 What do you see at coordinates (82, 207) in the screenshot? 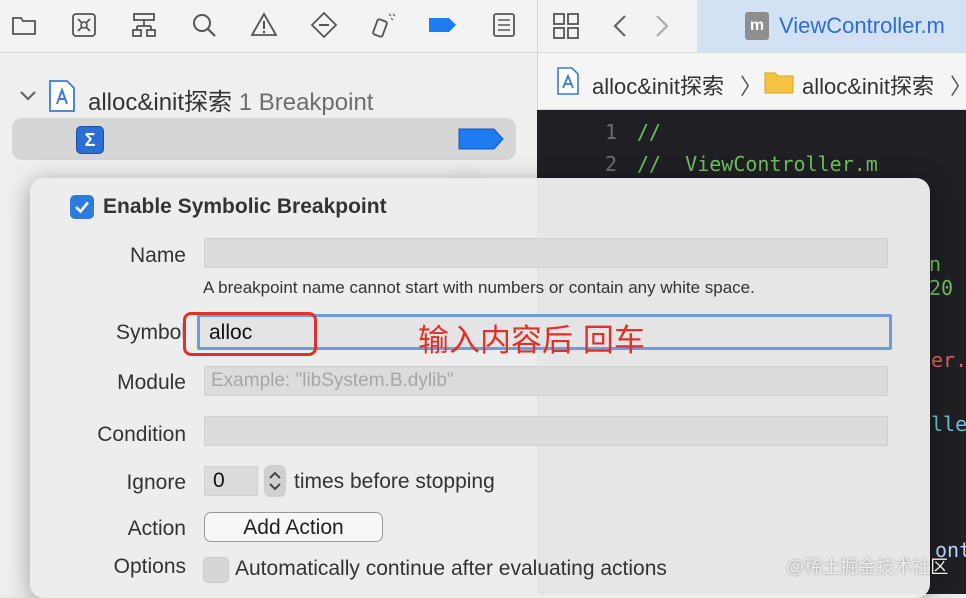
I see `enable-checkbox` at bounding box center [82, 207].